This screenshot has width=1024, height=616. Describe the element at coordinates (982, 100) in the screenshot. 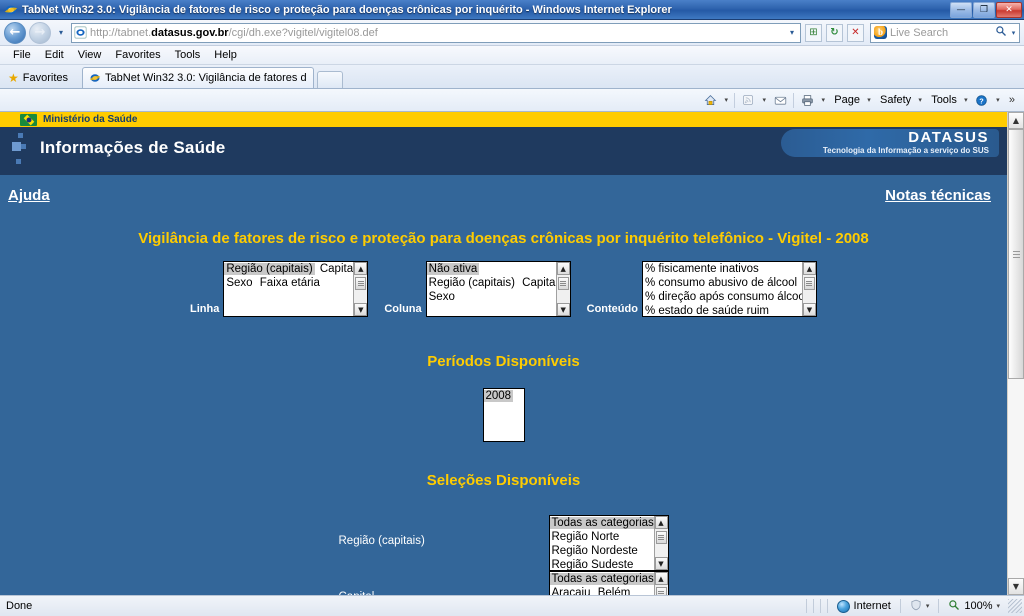

I see `help-icon: ?` at that location.